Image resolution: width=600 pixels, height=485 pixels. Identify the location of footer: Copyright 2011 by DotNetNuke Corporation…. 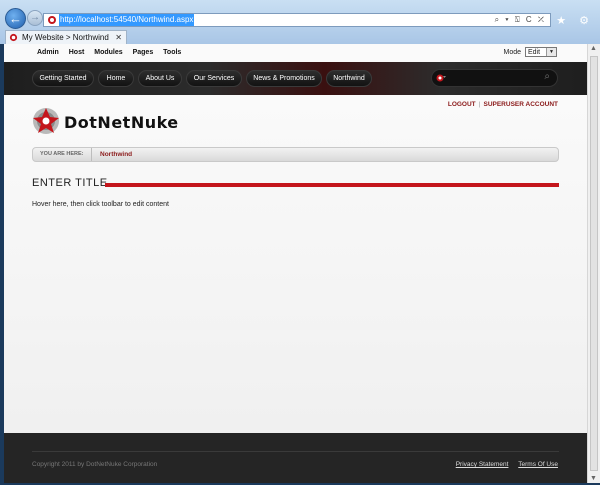
(295, 458).